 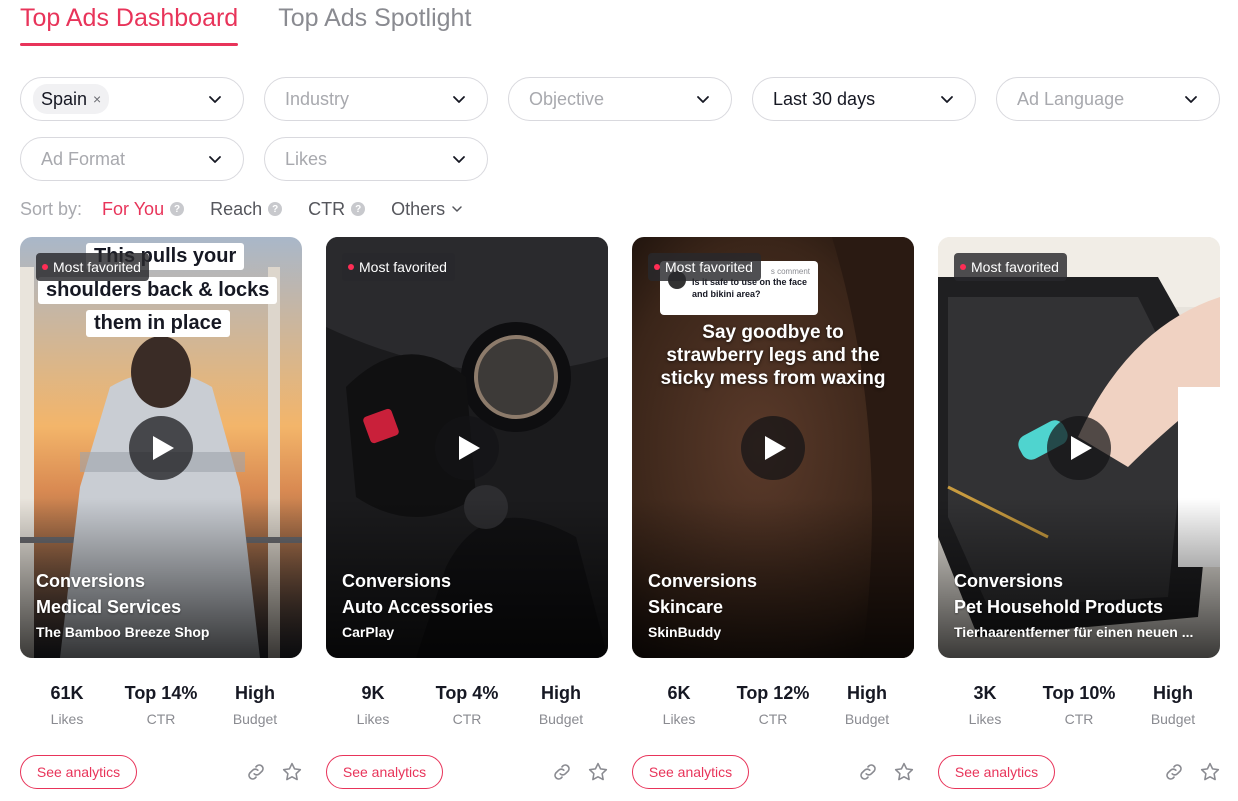 I want to click on sort-option-label: CTR, so click(x=327, y=208).